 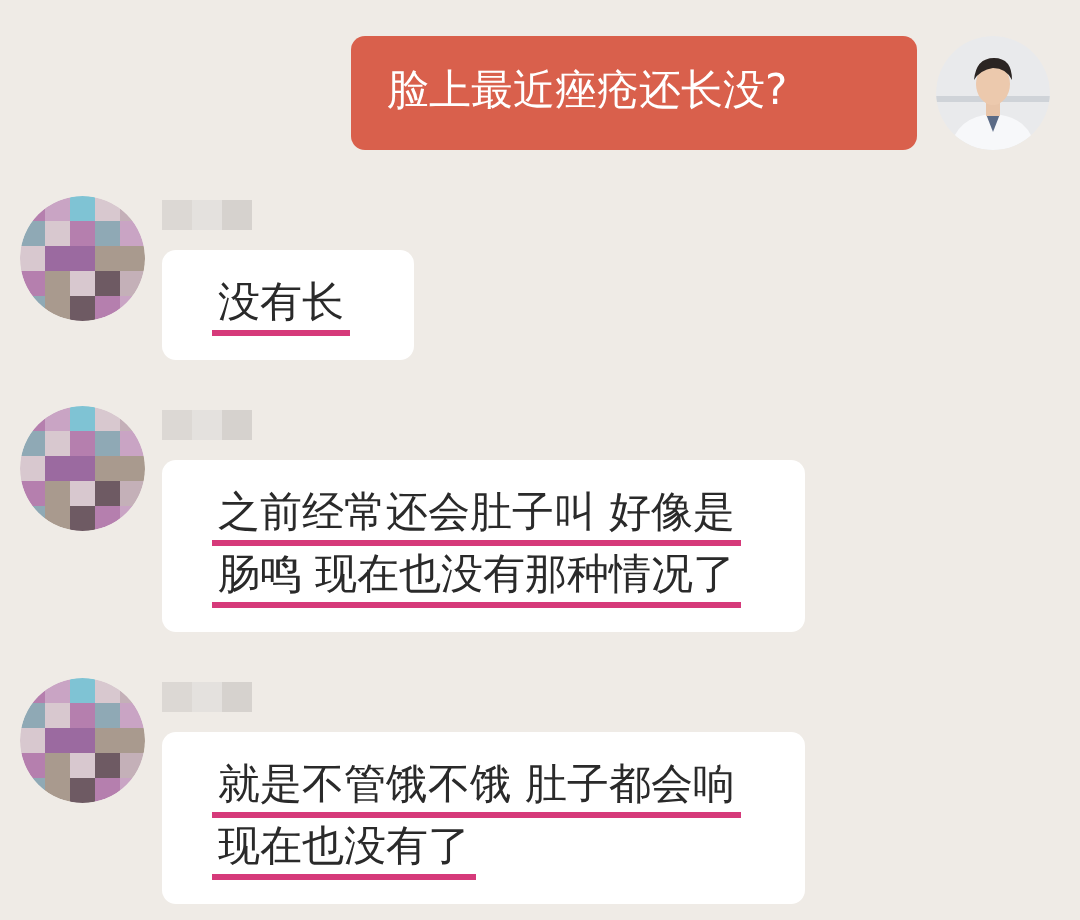 What do you see at coordinates (477, 577) in the screenshot?
I see `message-text: 肠鸣 现在也没有那种情况了` at bounding box center [477, 577].